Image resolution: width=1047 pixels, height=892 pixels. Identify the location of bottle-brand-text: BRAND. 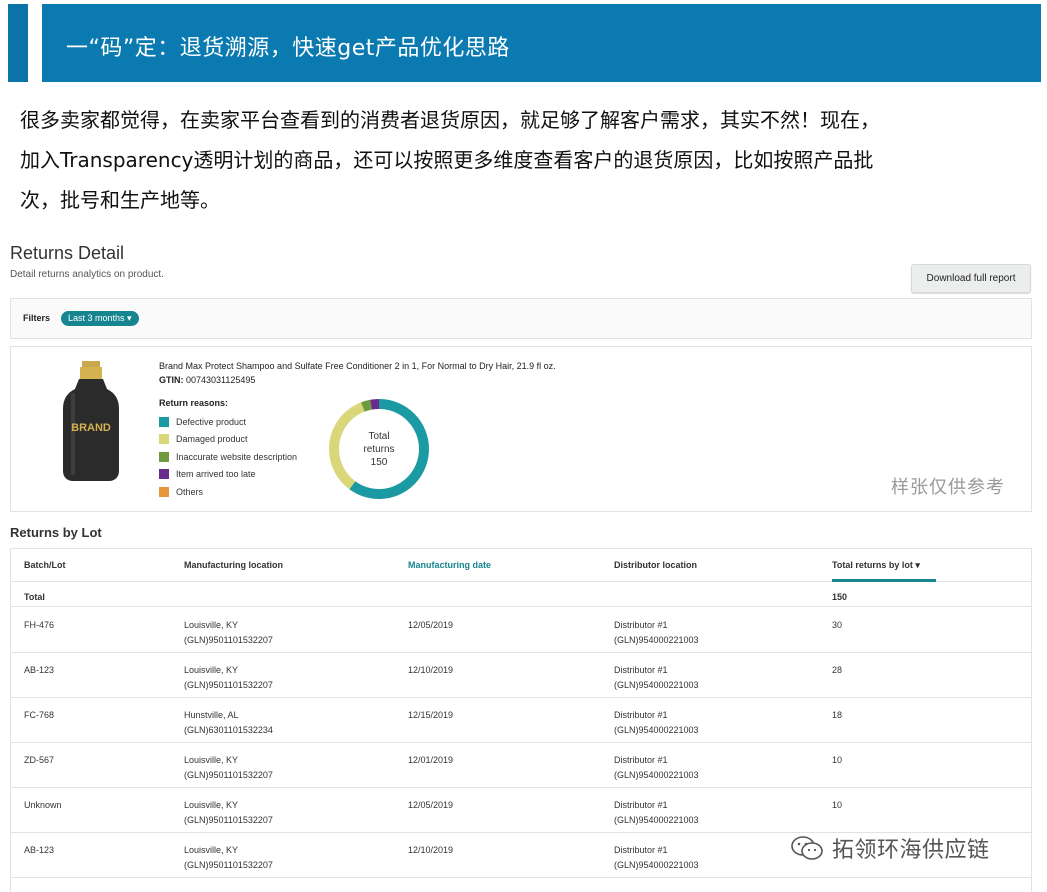
(91, 428).